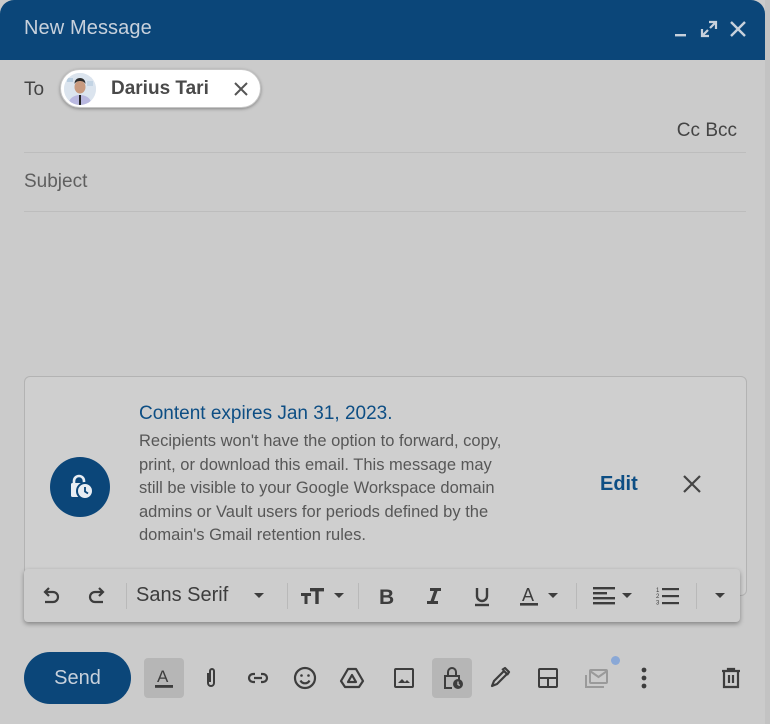 This screenshot has height=724, width=770. I want to click on cc-bcc-links: Cc Bcc, so click(707, 131).